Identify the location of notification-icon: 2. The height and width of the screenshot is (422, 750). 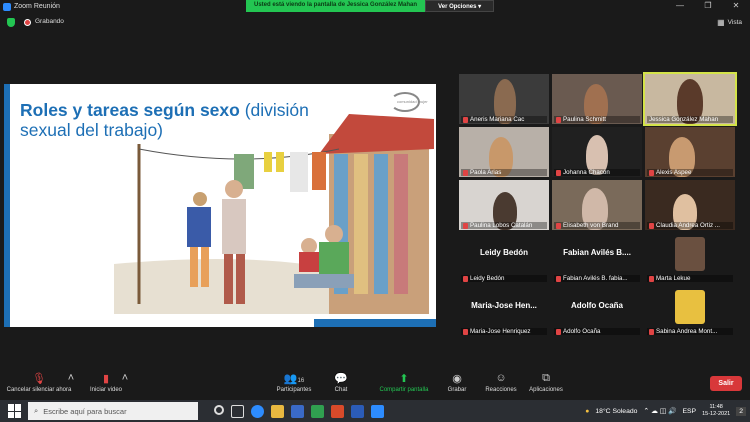
(741, 411).